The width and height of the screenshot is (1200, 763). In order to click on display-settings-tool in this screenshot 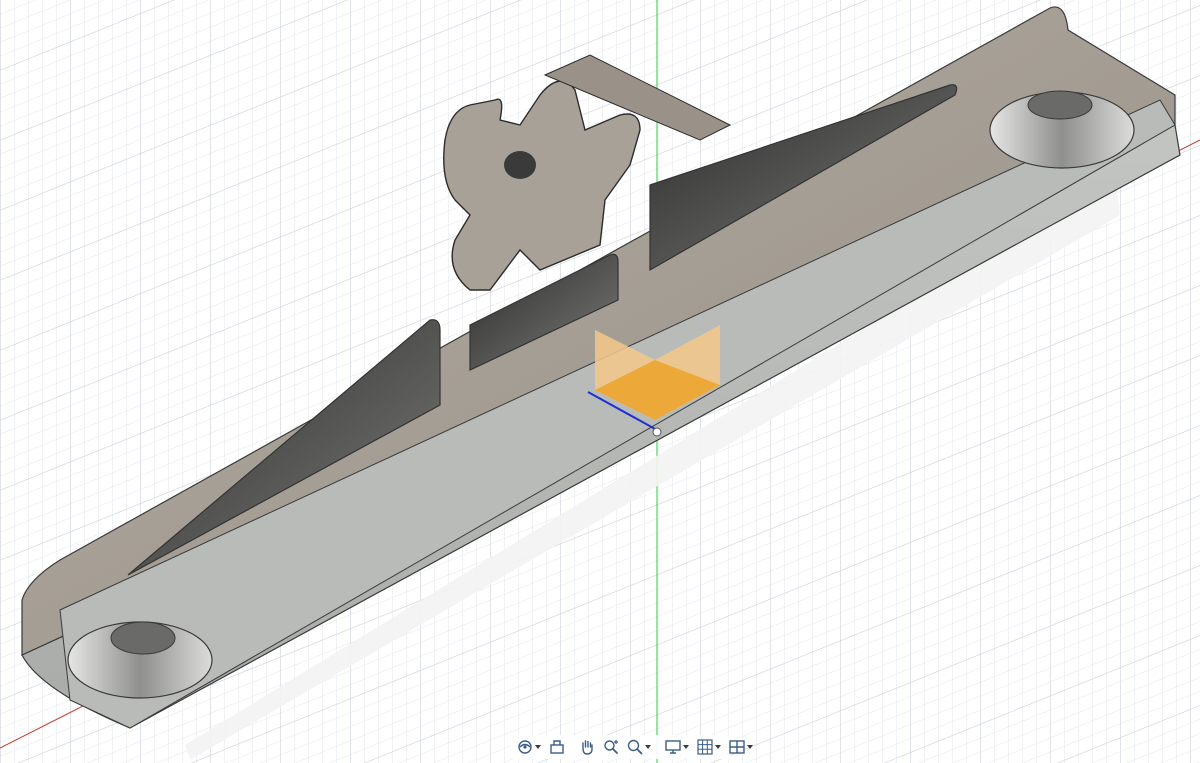, I will do `click(677, 747)`.